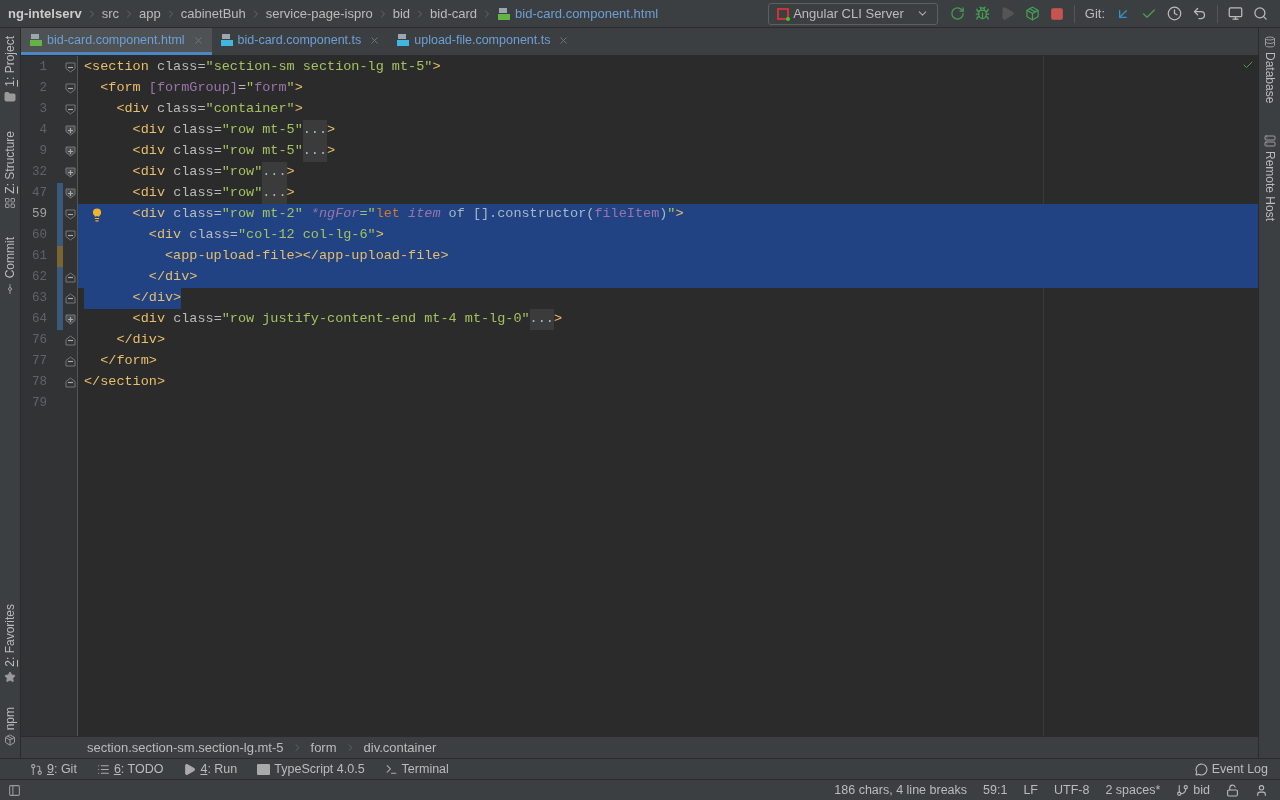 This screenshot has height=800, width=1280. I want to click on tool-window-button: 4: Run, so click(210, 769).